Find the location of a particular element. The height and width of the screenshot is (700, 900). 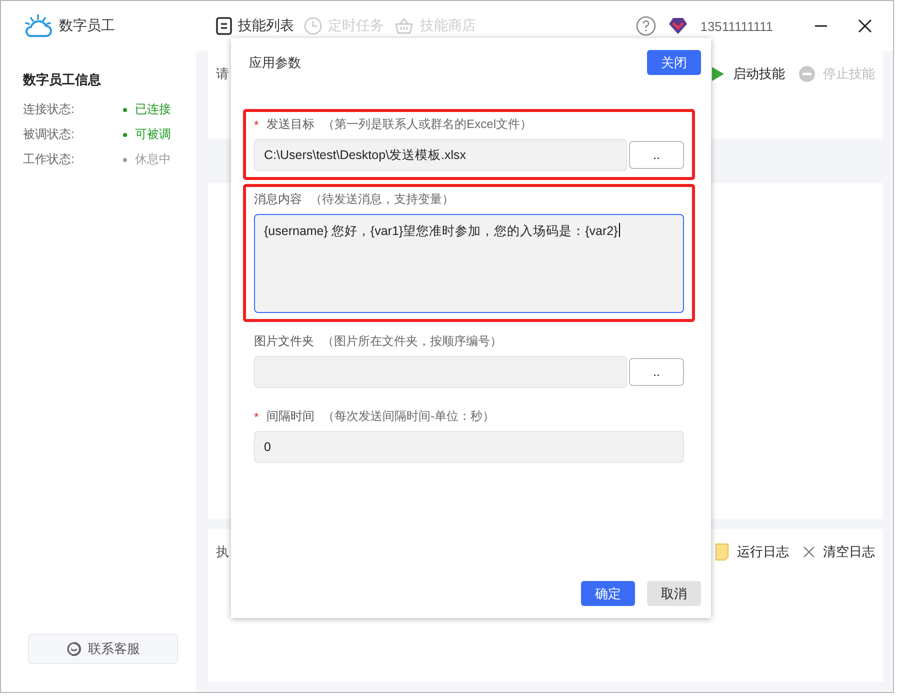

nav-tab: 技能列表 is located at coordinates (255, 26).